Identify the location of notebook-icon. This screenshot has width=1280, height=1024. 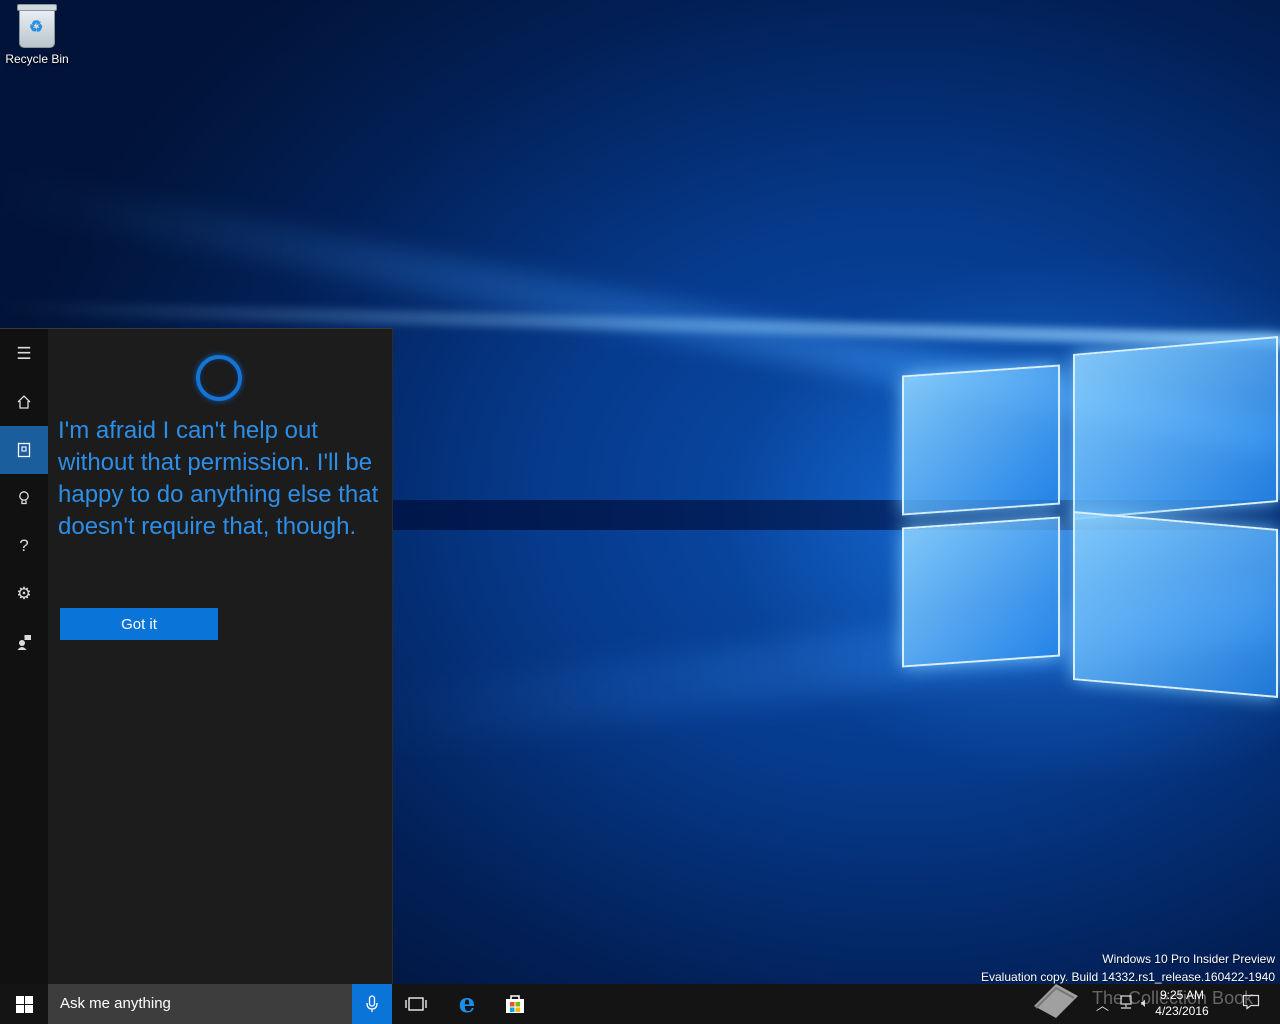
(24, 450).